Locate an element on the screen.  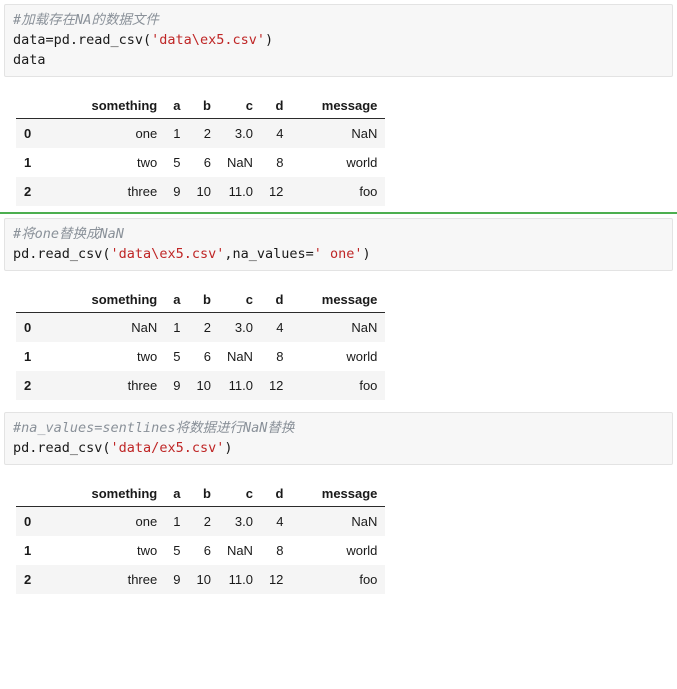
code-comment-1: #加载存在NA的数据文件 is located at coordinates (86, 20).